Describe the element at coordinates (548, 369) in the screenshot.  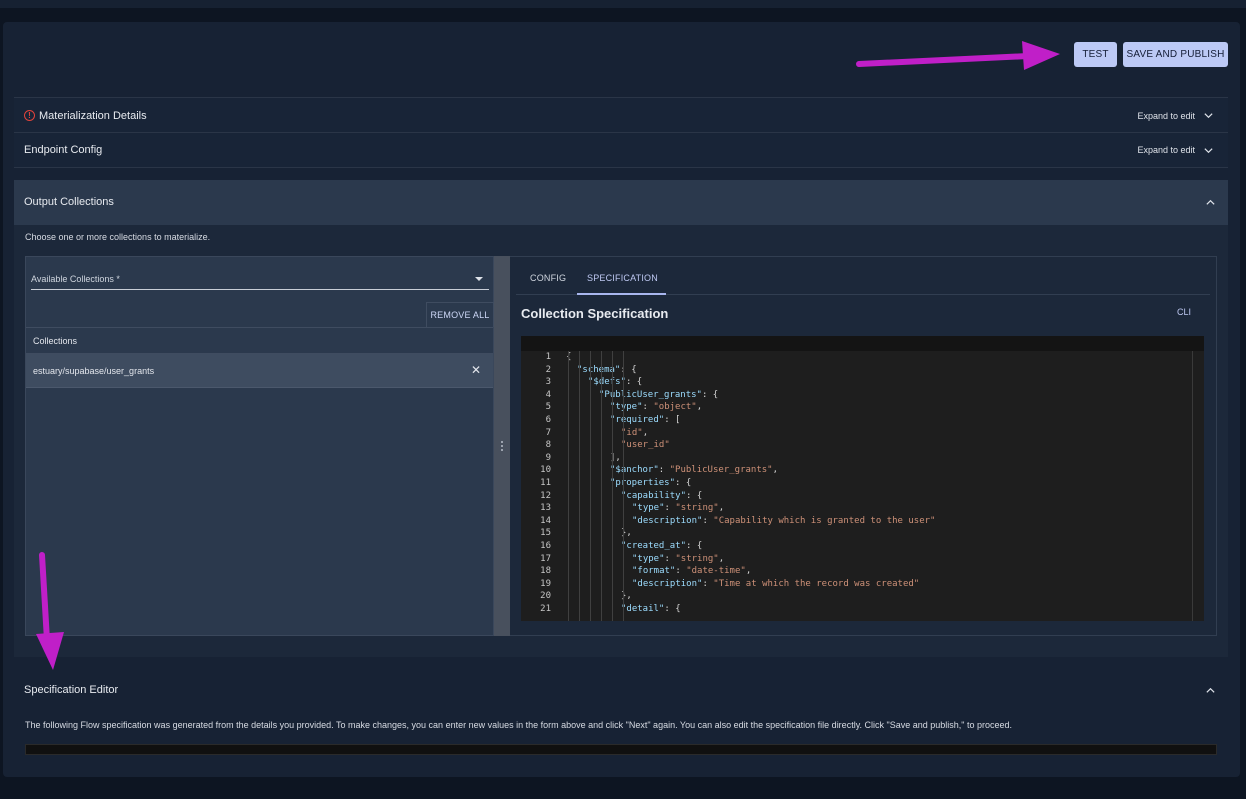
I see `line-number: 2` at that location.